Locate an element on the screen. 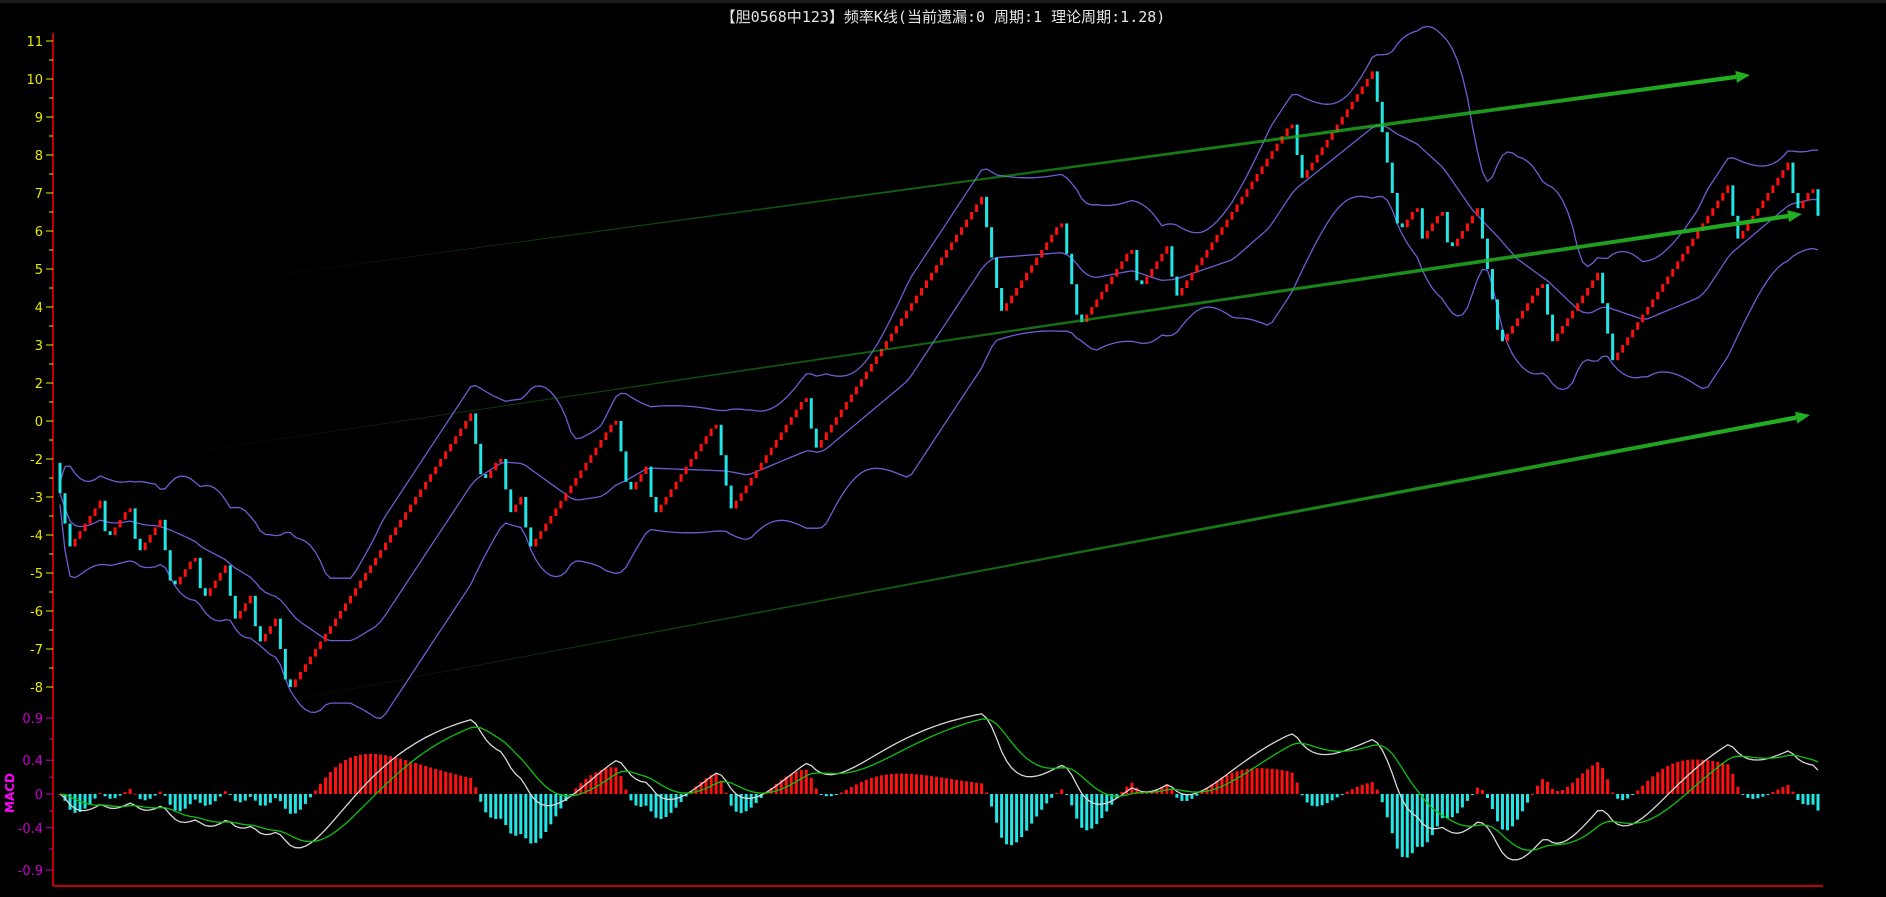 The width and height of the screenshot is (1886, 897). price-tick-label: 5 is located at coordinates (39, 270).